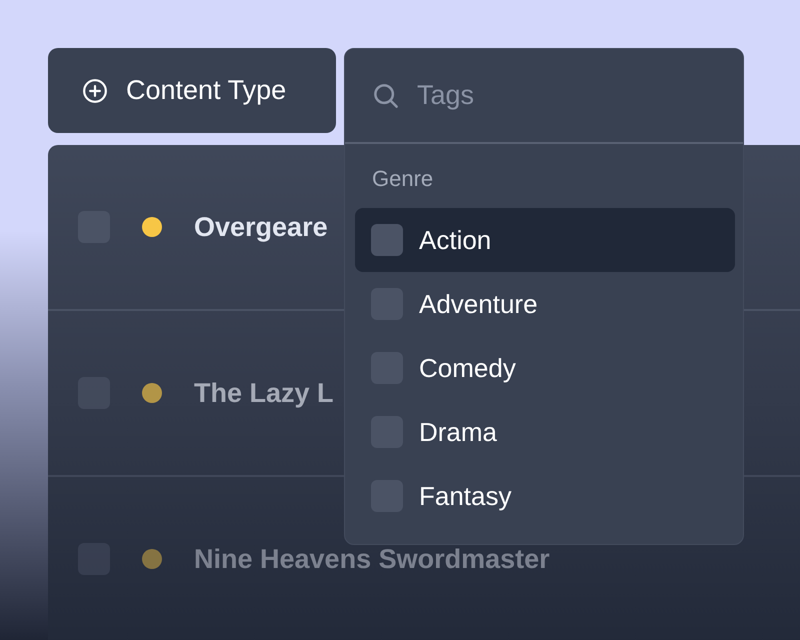 Image resolution: width=800 pixels, height=640 pixels. Describe the element at coordinates (264, 393) in the screenshot. I see `series-title: The Lazy L` at that location.